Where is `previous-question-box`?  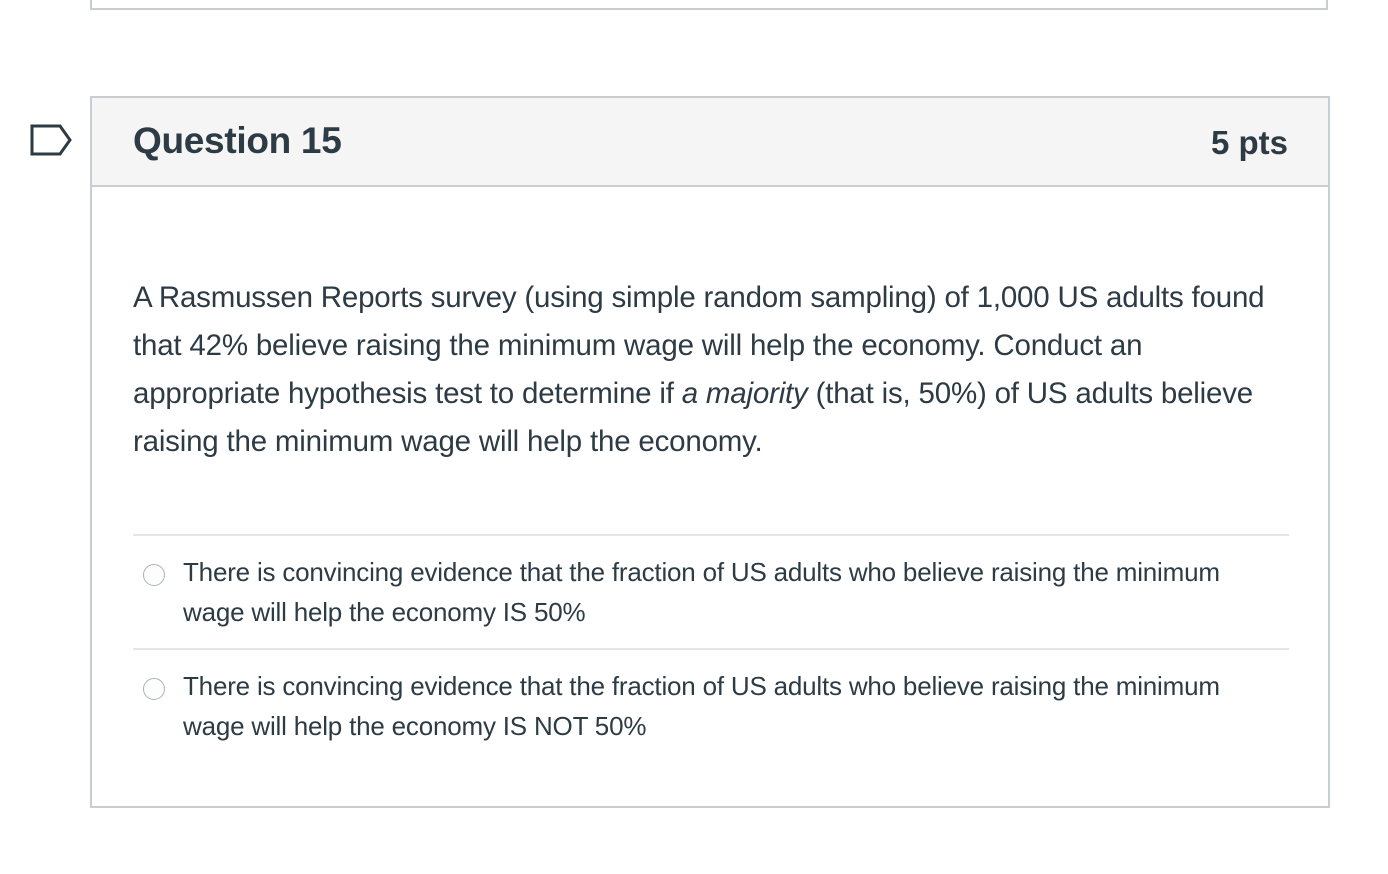
previous-question-box is located at coordinates (709, 5).